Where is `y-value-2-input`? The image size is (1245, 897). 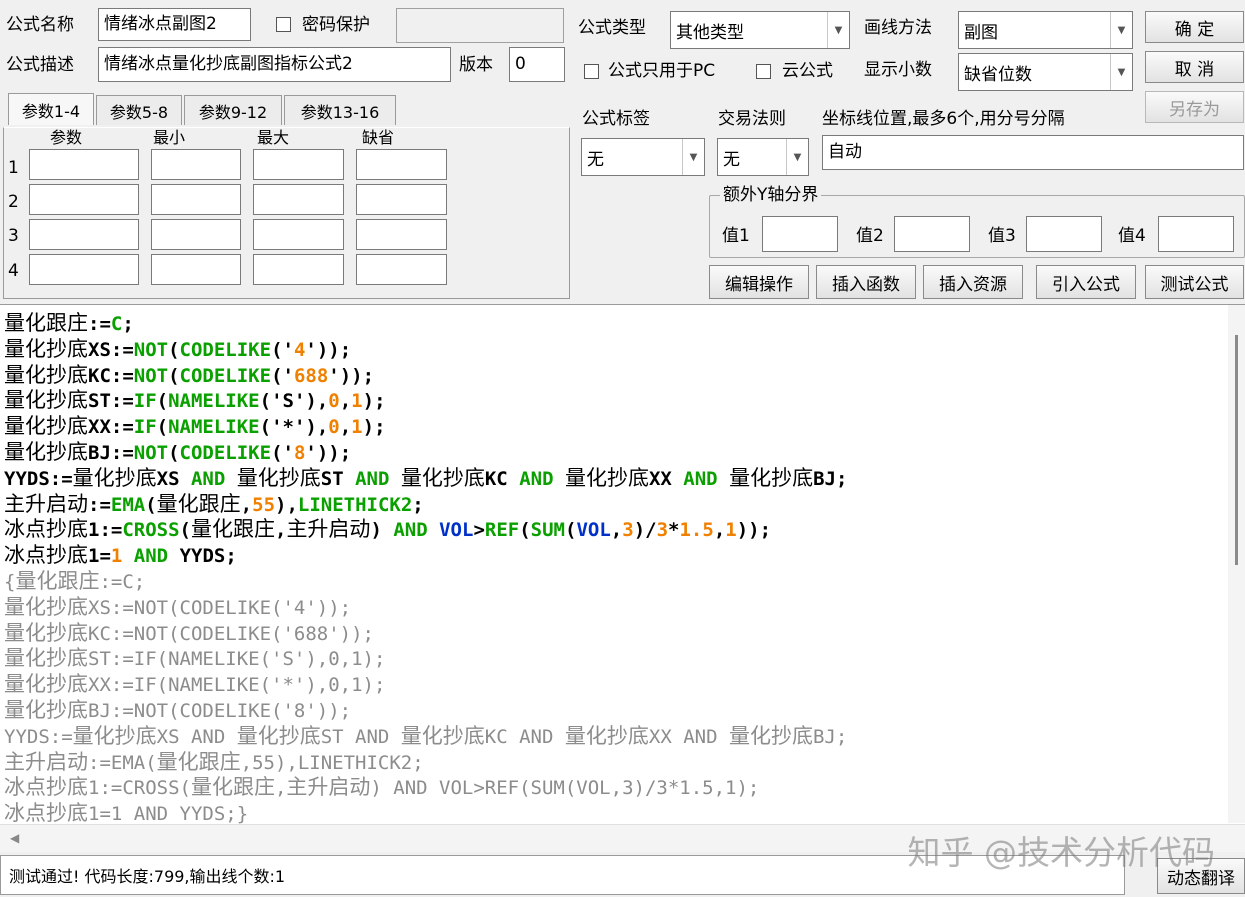
y-value-2-input is located at coordinates (932, 234).